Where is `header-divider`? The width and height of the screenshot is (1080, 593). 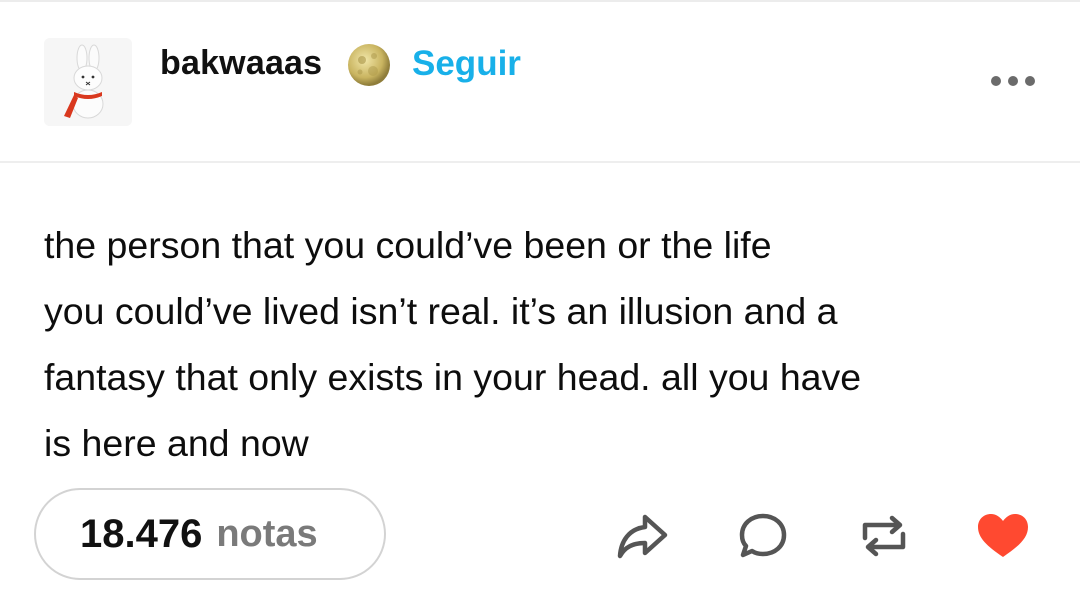 header-divider is located at coordinates (540, 162).